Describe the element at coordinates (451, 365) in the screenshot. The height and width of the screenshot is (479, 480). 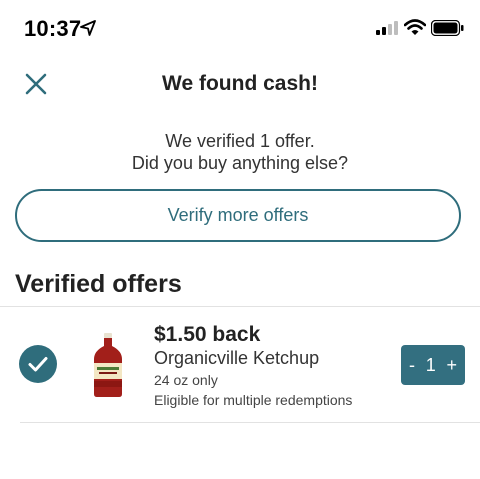
I see `increment-button: +` at that location.